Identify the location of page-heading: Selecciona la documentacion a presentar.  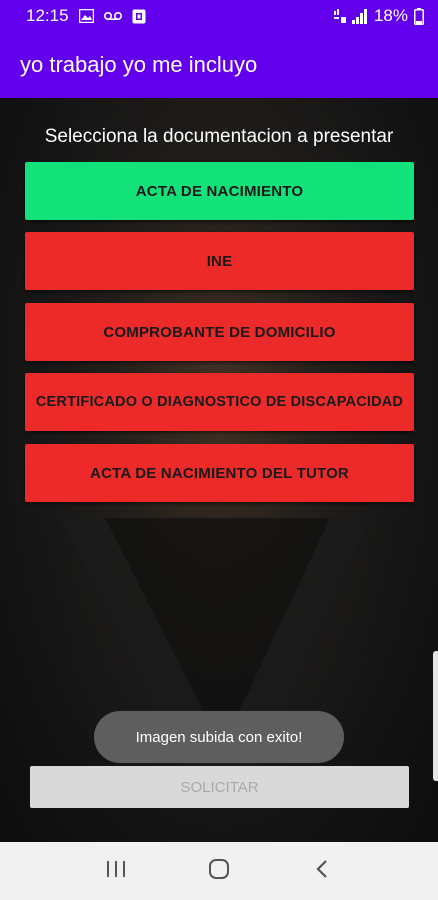
(219, 136).